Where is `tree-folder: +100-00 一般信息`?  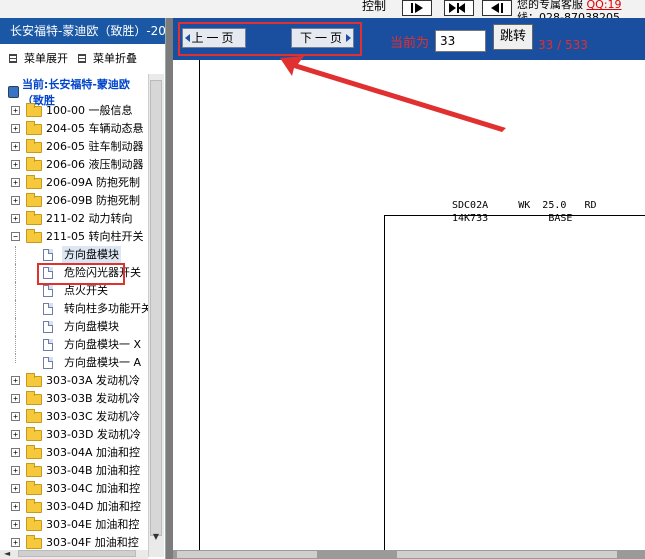 tree-folder: +100-00 一般信息 is located at coordinates (74, 111).